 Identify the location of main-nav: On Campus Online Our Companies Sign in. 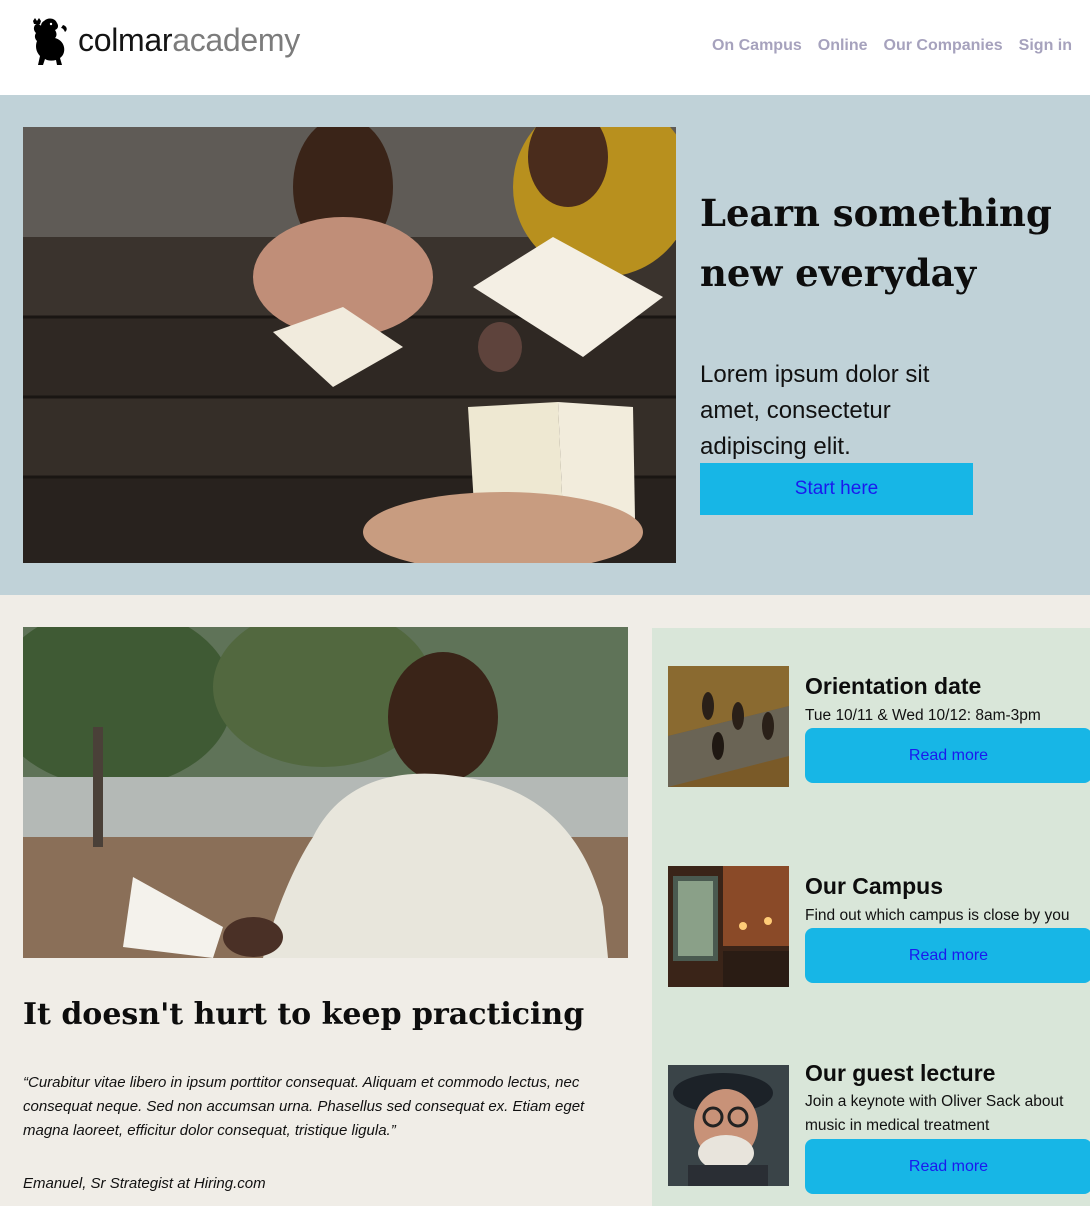
(892, 46).